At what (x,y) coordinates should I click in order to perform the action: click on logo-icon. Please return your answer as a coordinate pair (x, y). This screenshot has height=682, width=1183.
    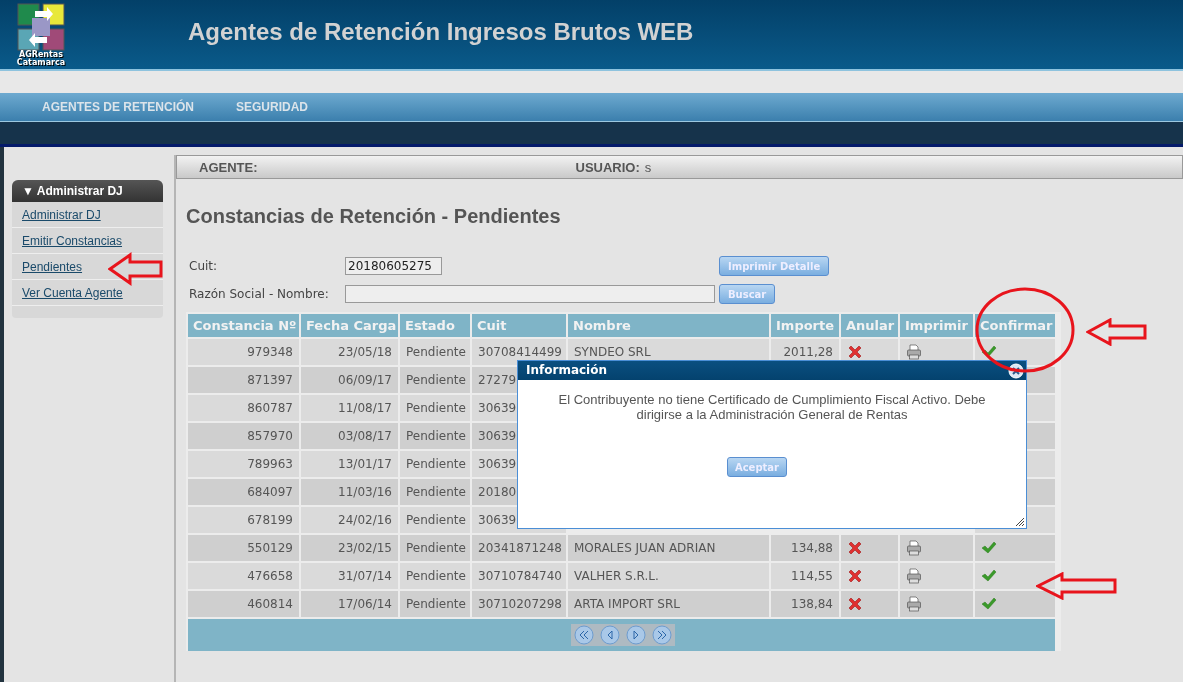
    Looking at the image, I should click on (41, 26).